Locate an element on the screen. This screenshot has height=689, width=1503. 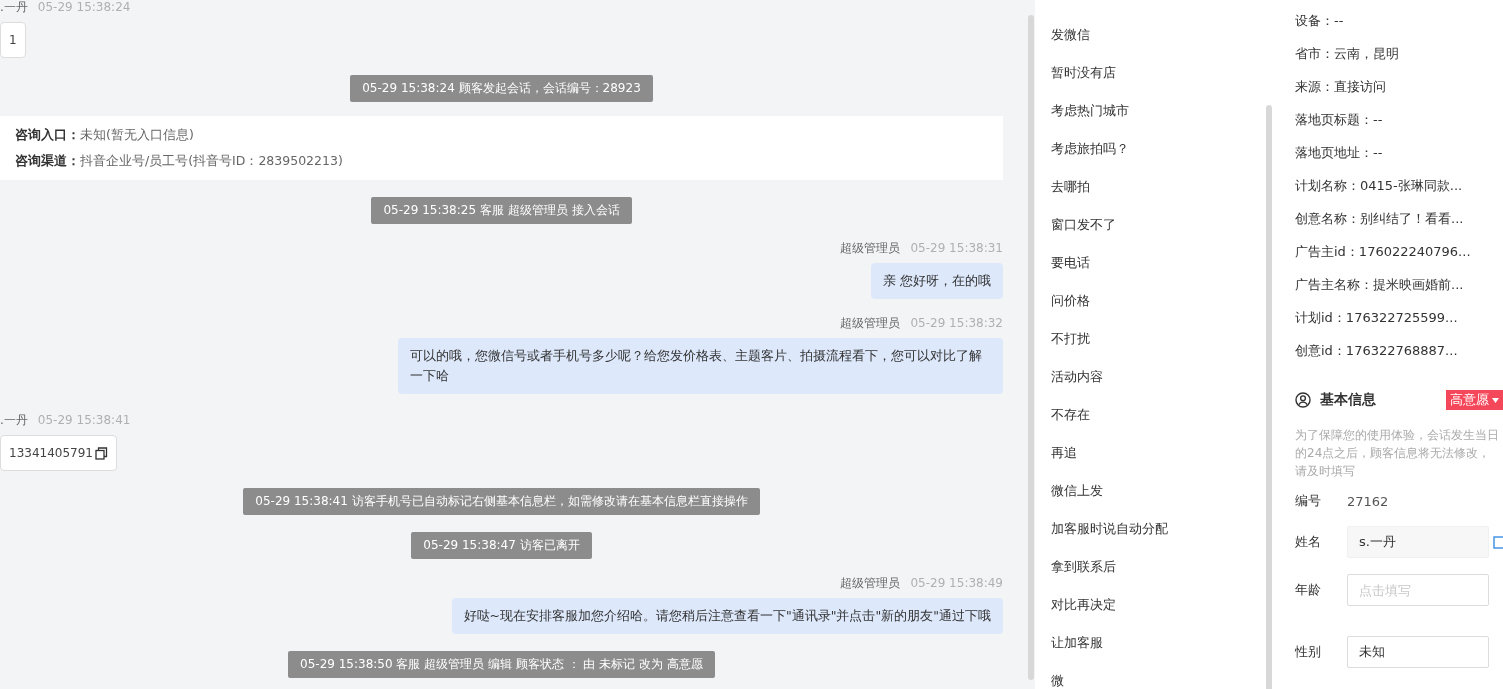
user-icon is located at coordinates (1303, 400).